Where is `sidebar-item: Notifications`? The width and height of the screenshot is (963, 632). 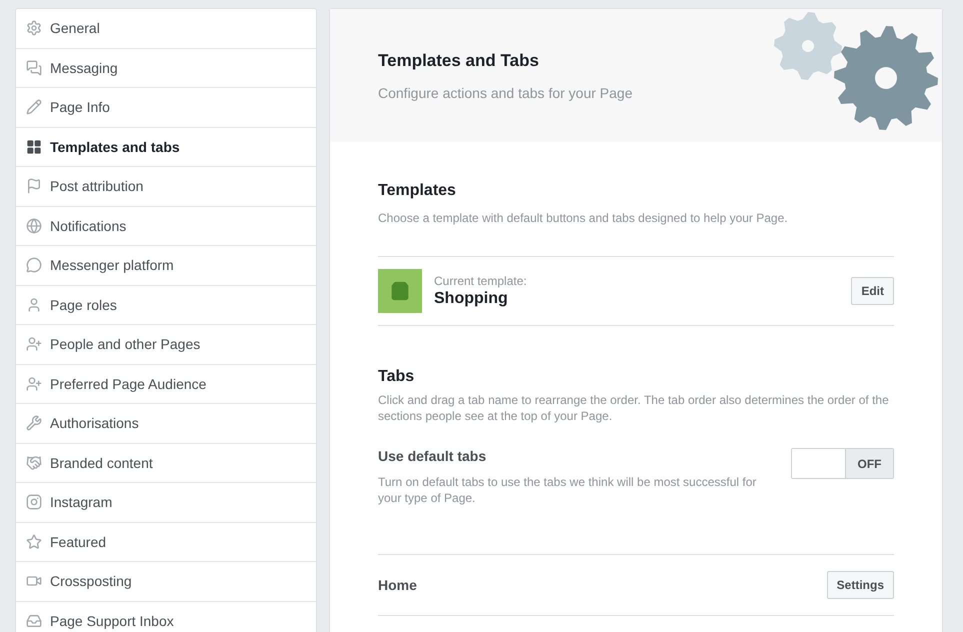
sidebar-item: Notifications is located at coordinates (166, 226).